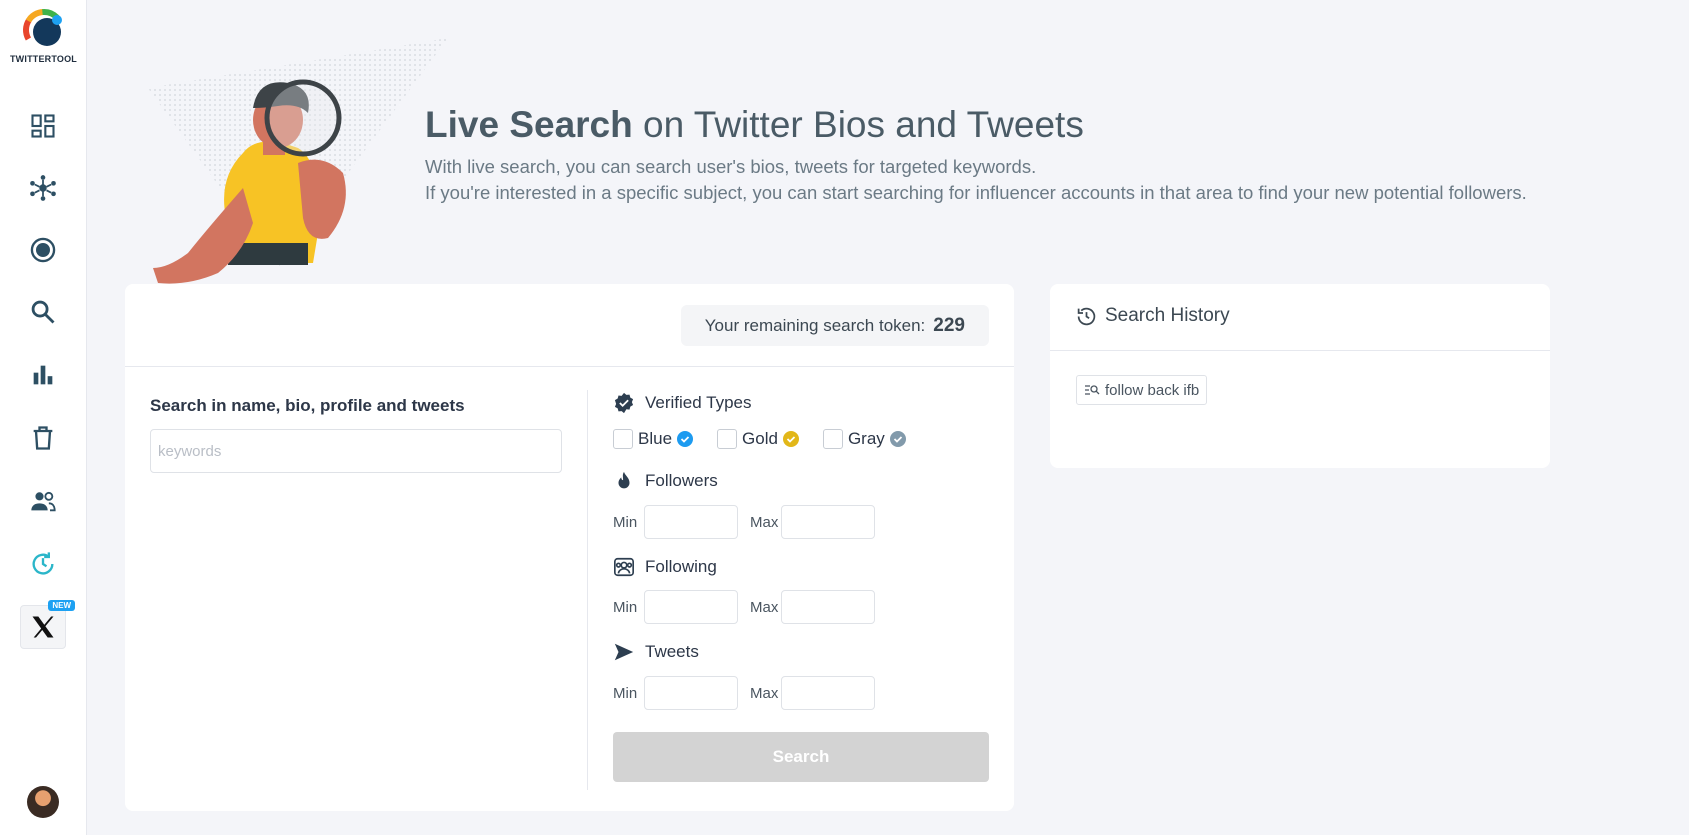  I want to click on search-label: Search in name, bio, profile and tweets, so click(307, 405).